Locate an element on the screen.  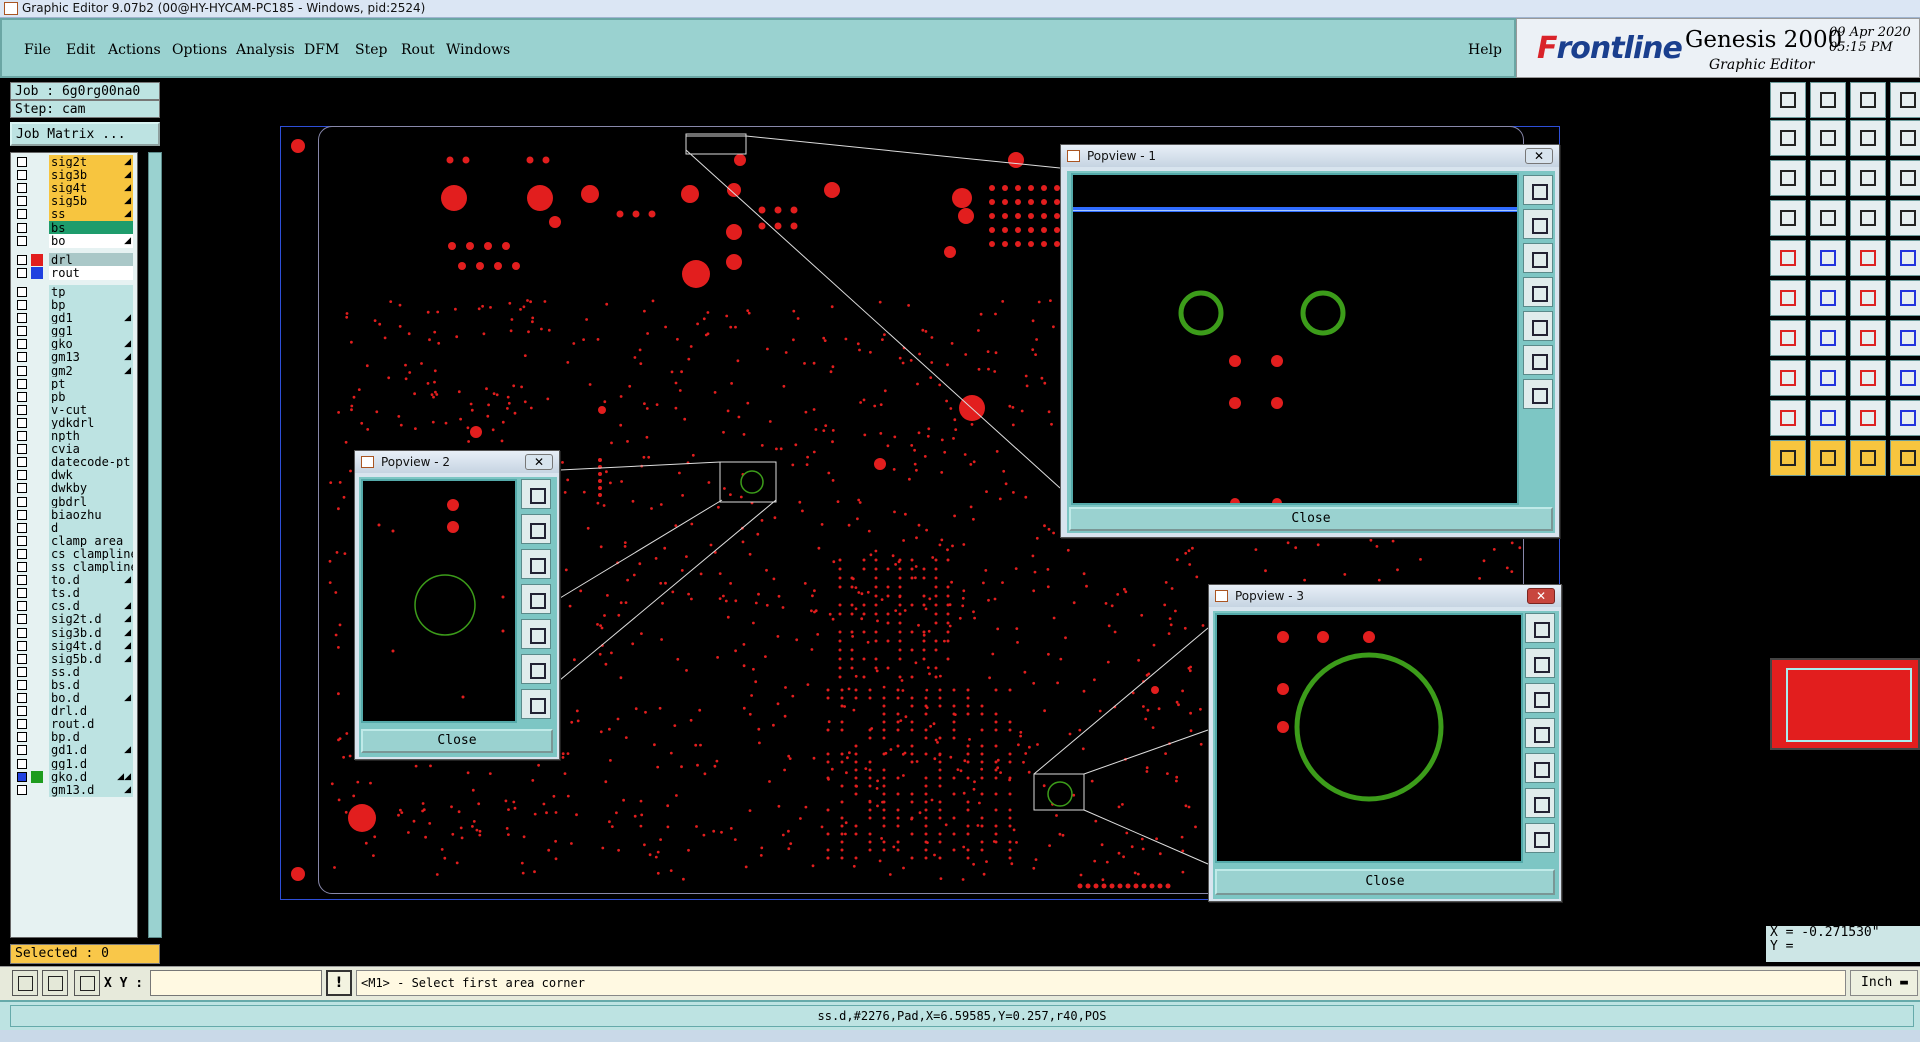
tool-move-icon is located at coordinates (1868, 298).